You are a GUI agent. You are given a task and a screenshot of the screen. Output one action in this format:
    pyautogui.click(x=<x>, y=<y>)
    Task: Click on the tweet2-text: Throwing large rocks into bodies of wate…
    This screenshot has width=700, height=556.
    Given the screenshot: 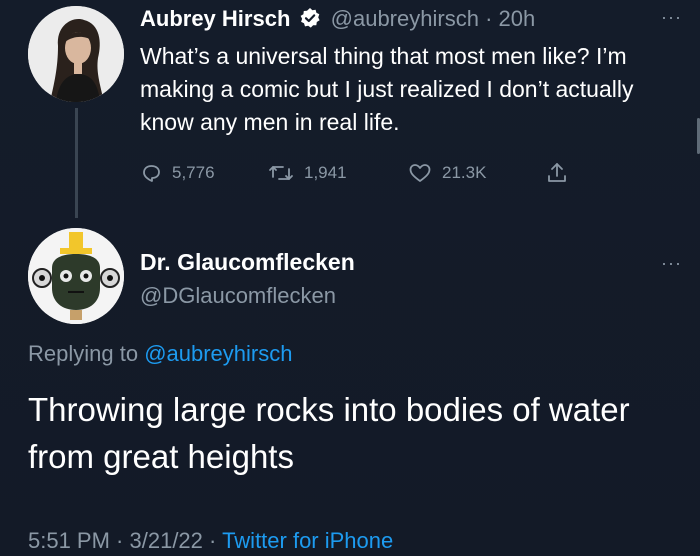 What is the action you would take?
    pyautogui.click(x=329, y=433)
    